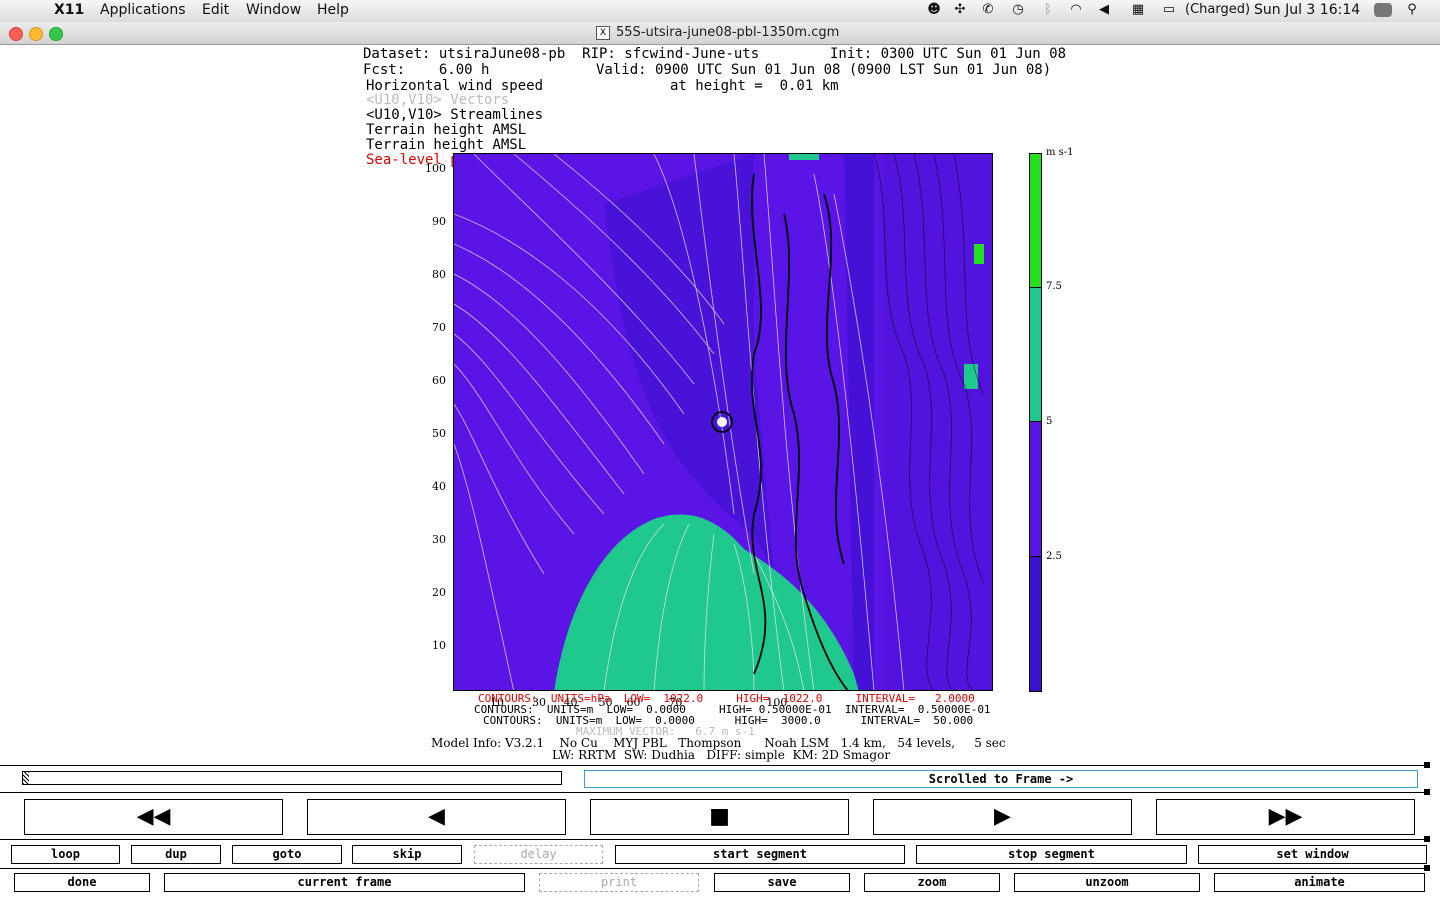 The image size is (1440, 900). Describe the element at coordinates (988, 10) in the screenshot. I see `phone-icon: ✆` at that location.